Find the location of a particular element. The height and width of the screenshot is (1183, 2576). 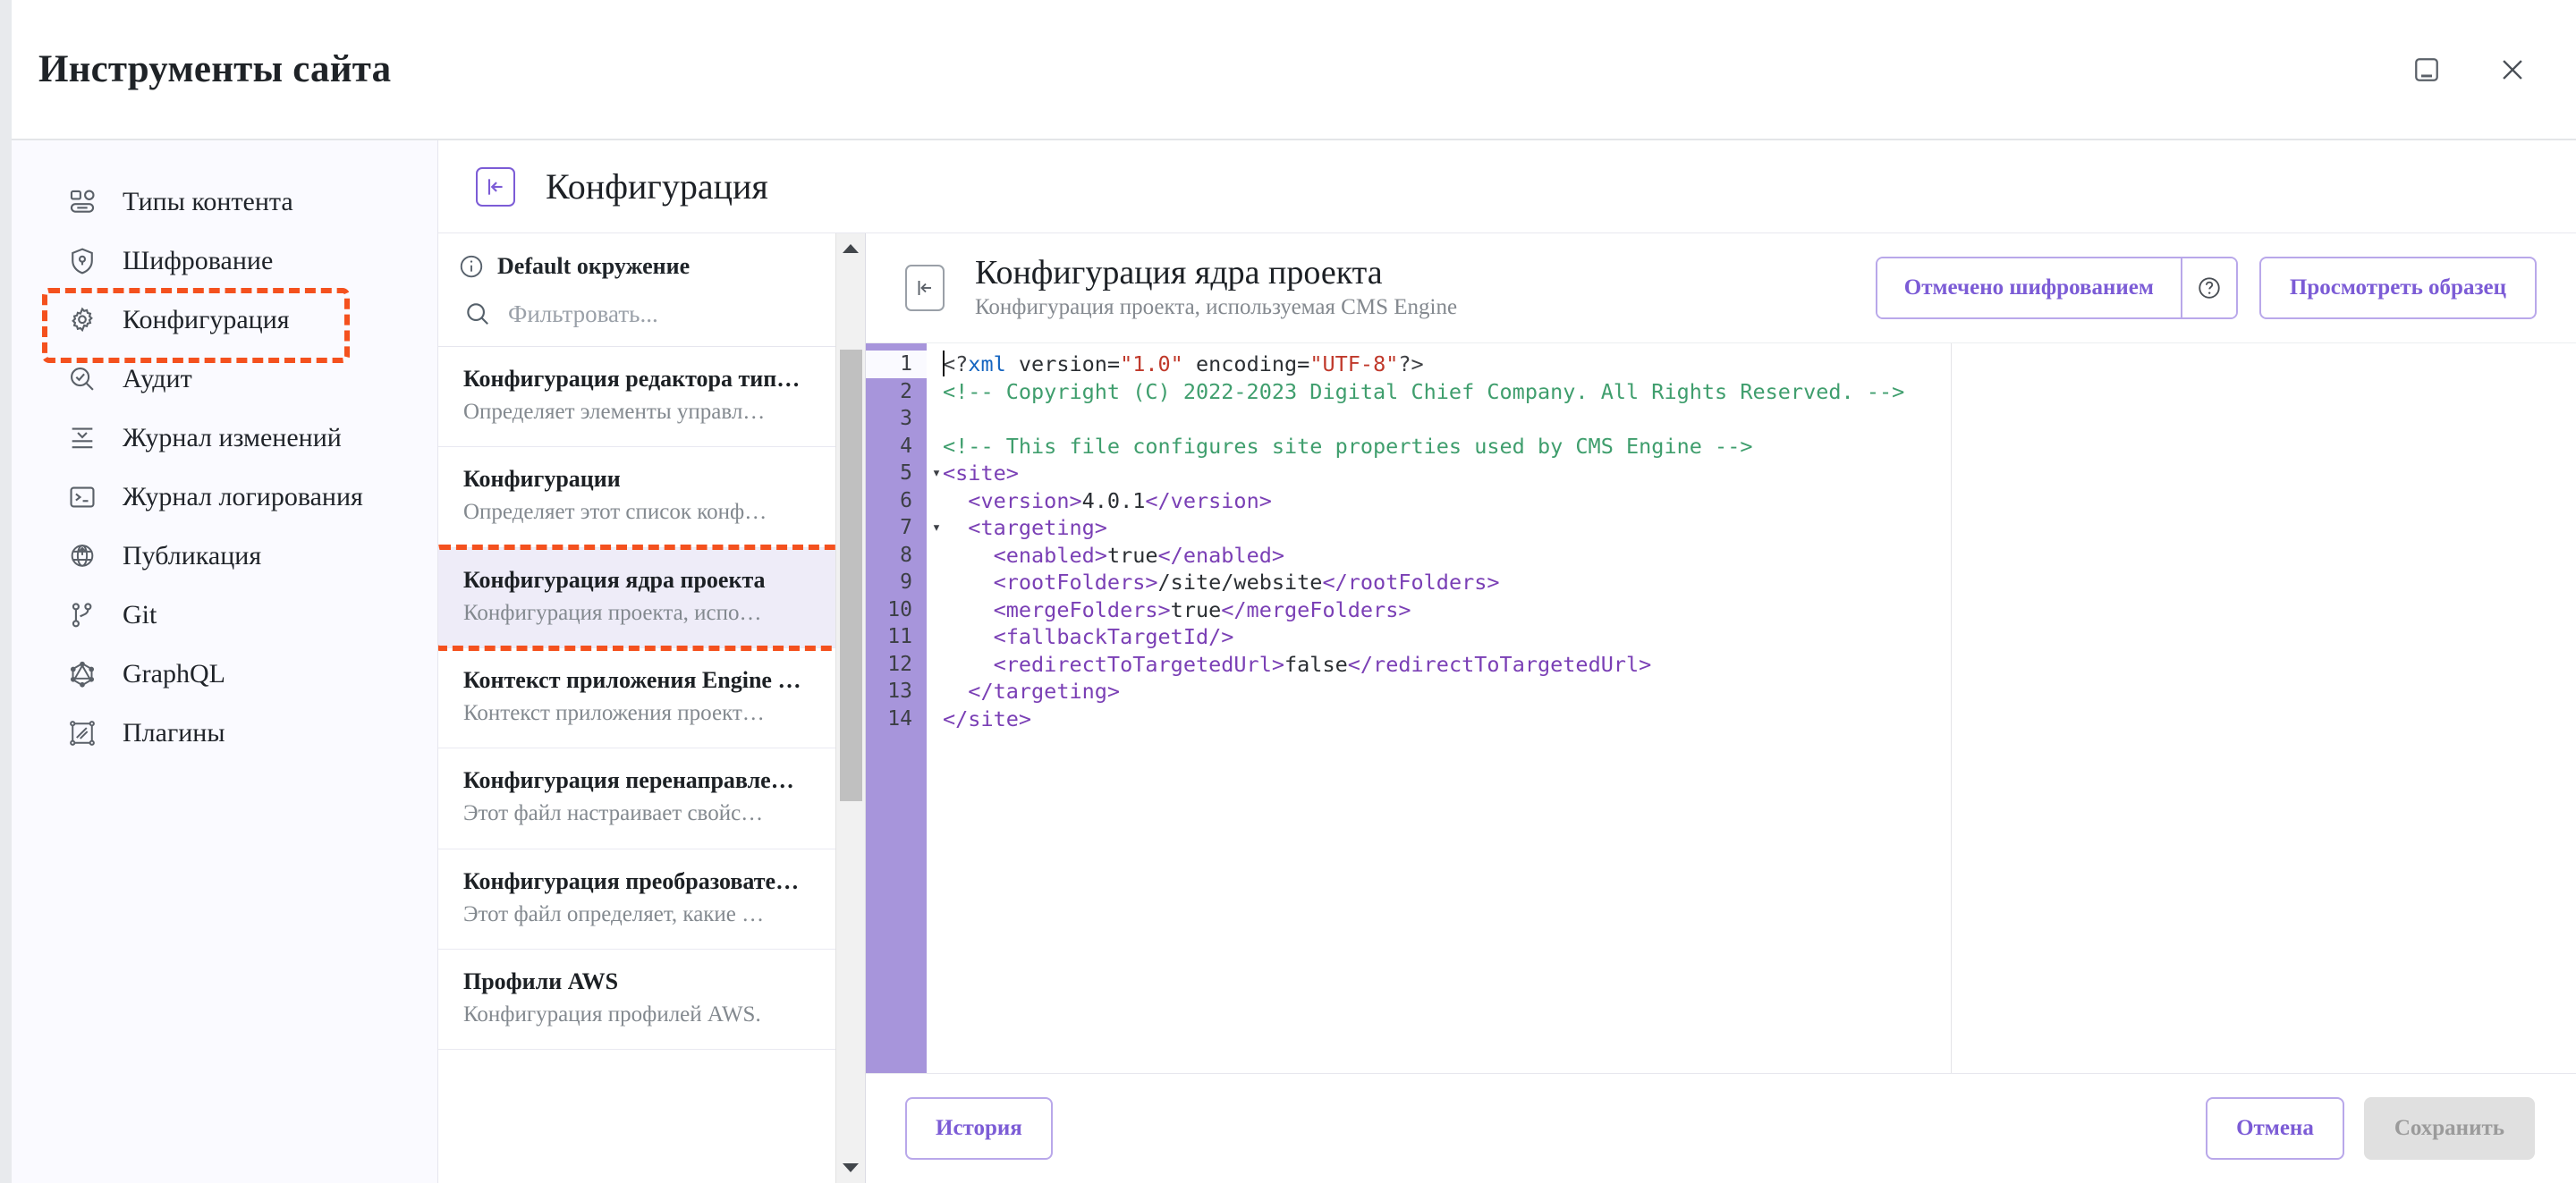

sidebar-item-label: Аудит is located at coordinates (157, 378).